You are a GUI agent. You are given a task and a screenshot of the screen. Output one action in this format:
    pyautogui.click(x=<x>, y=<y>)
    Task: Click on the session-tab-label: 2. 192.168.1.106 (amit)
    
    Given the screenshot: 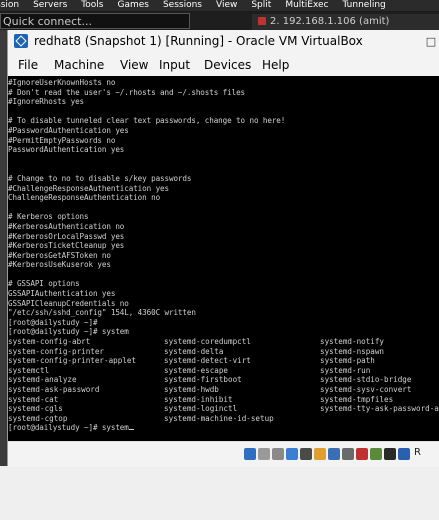 What is the action you would take?
    pyautogui.click(x=330, y=21)
    